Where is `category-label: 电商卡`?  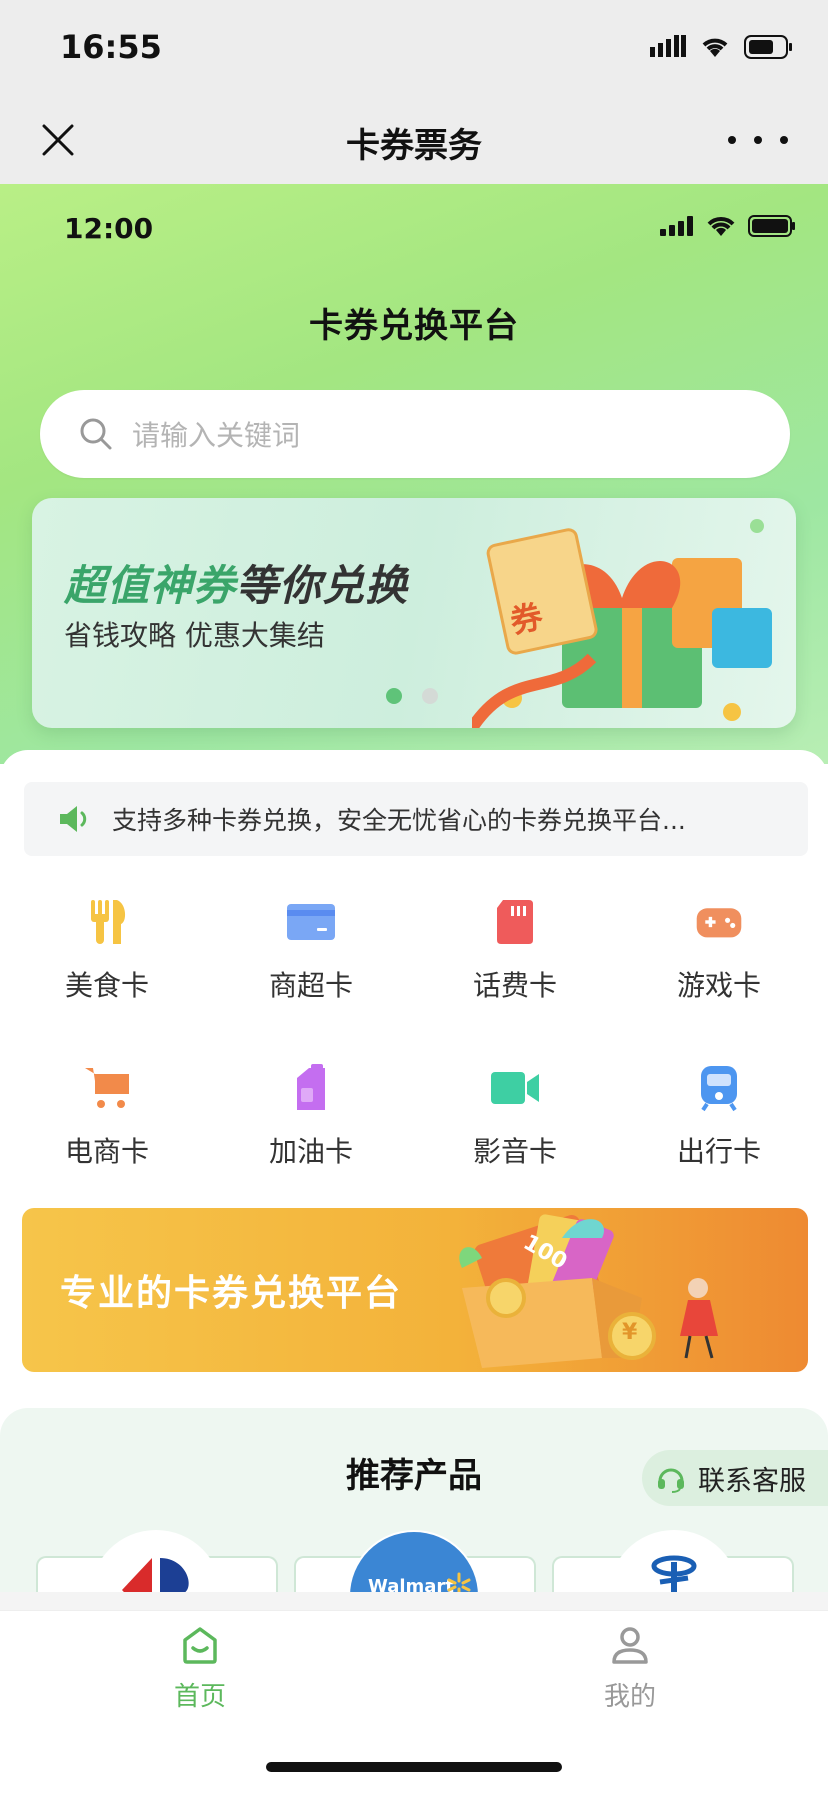
category-label: 电商卡 is located at coordinates (106, 1151).